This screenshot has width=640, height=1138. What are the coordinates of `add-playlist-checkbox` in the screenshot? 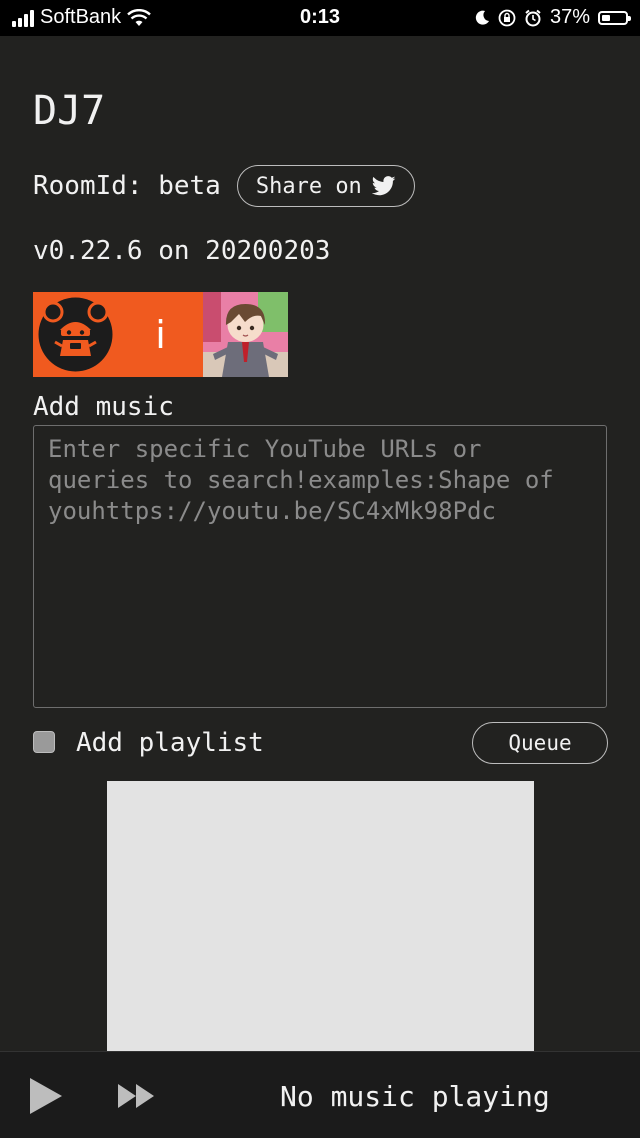 It's located at (44, 742).